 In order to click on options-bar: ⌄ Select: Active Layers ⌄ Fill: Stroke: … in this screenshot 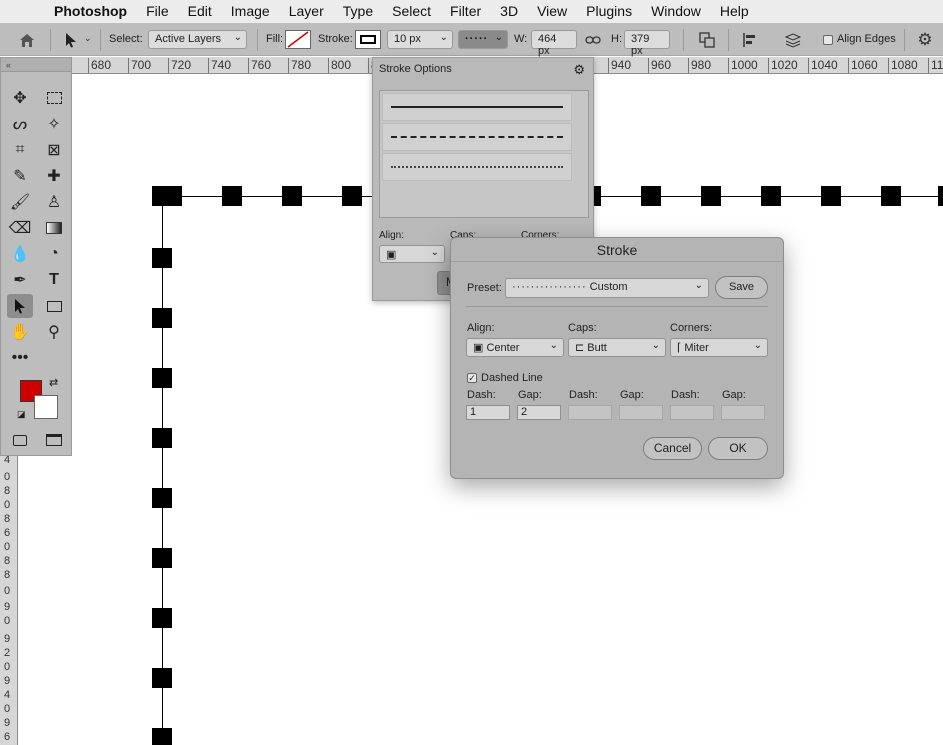, I will do `click(471, 40)`.